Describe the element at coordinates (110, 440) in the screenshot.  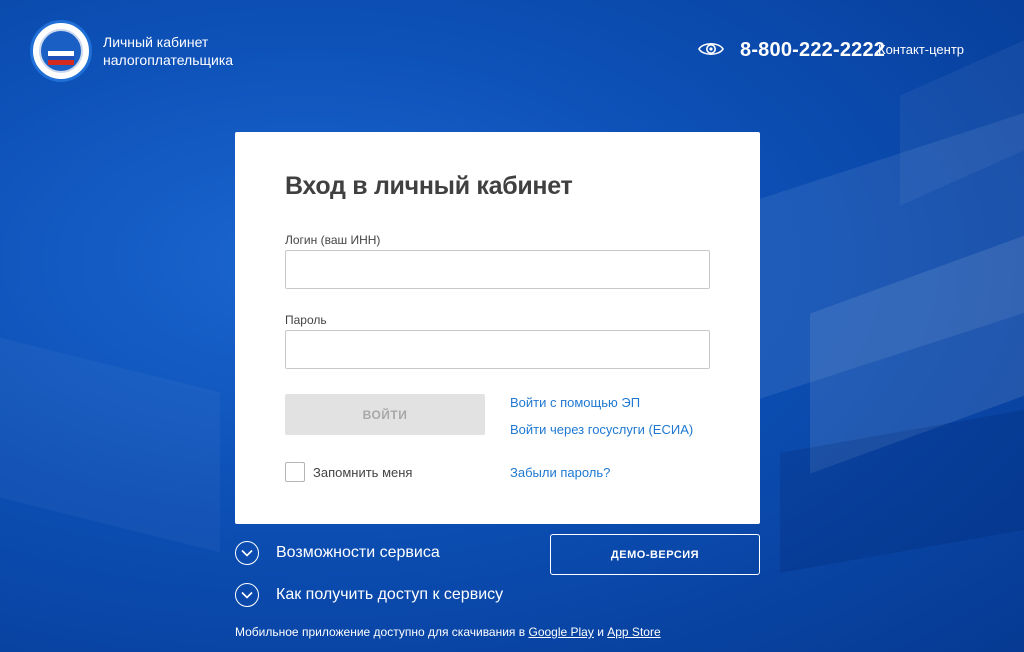
I see `bg-shape` at that location.